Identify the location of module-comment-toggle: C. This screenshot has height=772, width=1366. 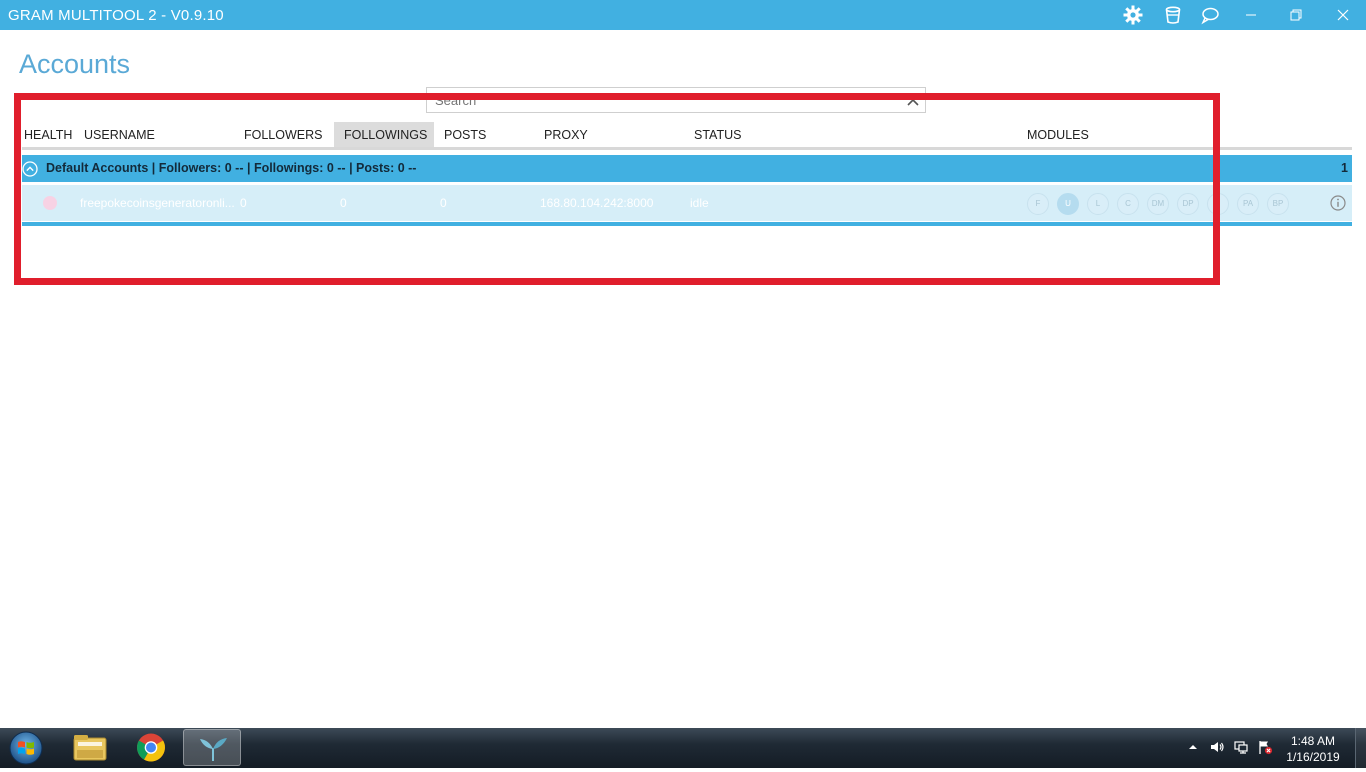
(1128, 204).